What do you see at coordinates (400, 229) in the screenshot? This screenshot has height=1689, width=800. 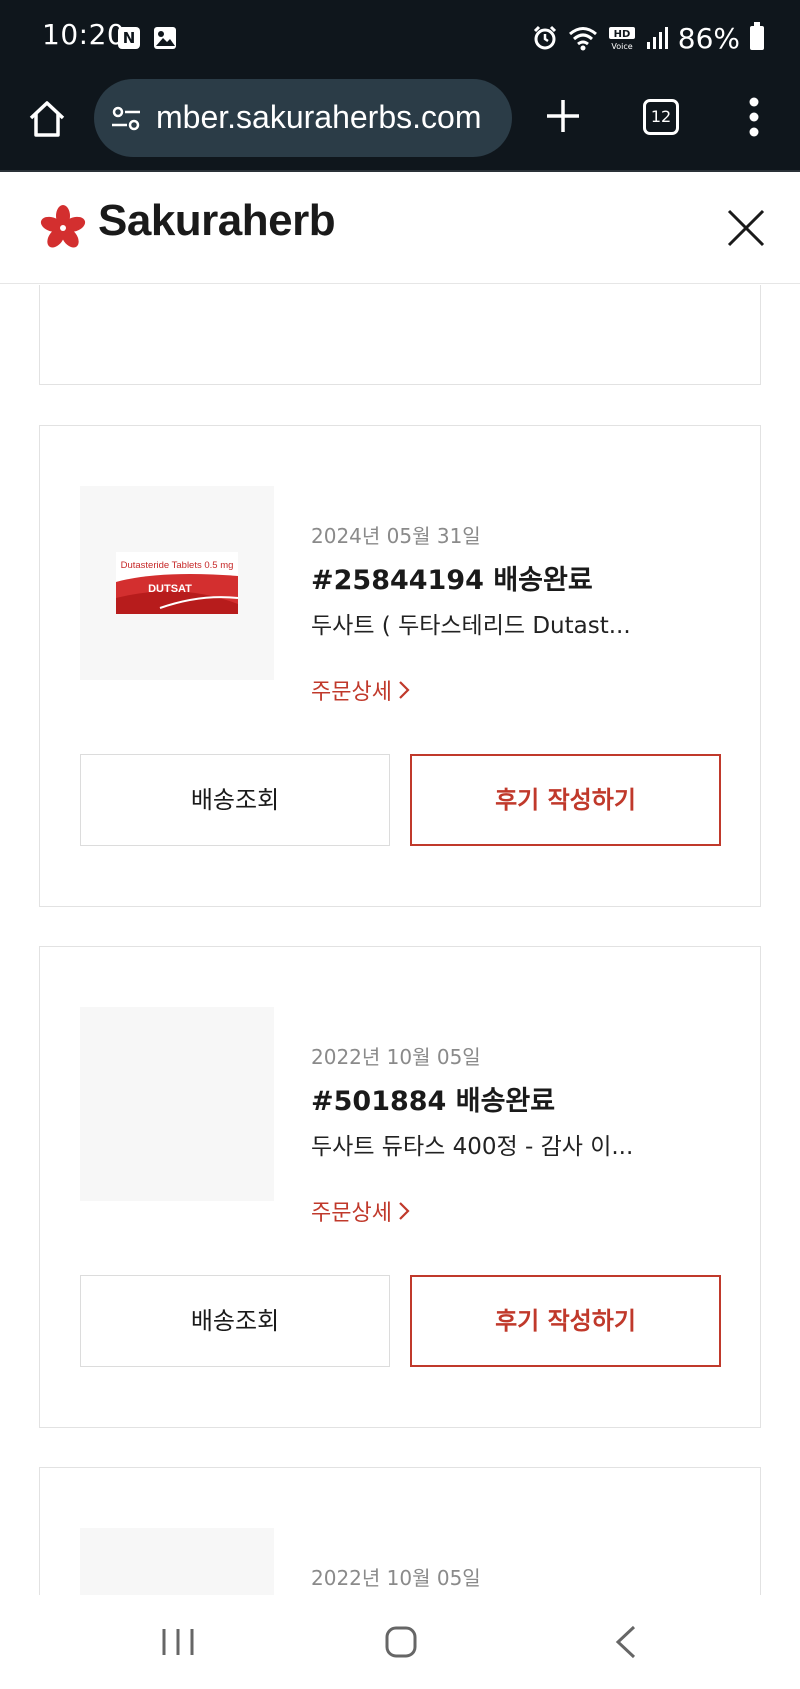 I see `site-header: Sakuraherb` at bounding box center [400, 229].